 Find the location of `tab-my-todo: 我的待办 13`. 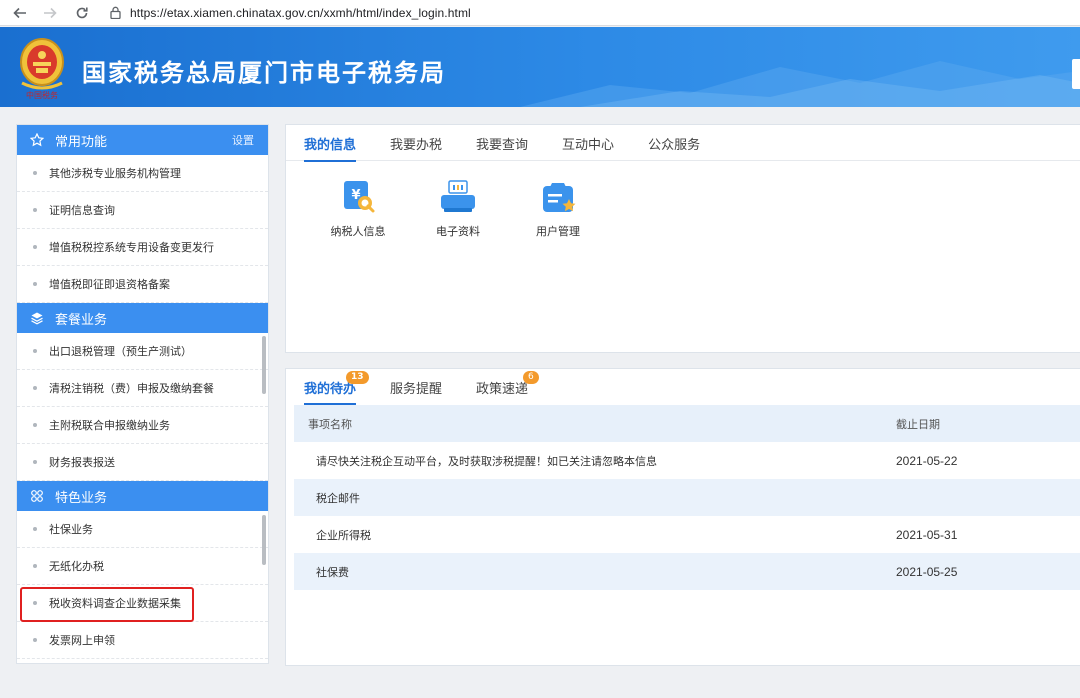

tab-my-todo: 我的待办 13 is located at coordinates (336, 387).